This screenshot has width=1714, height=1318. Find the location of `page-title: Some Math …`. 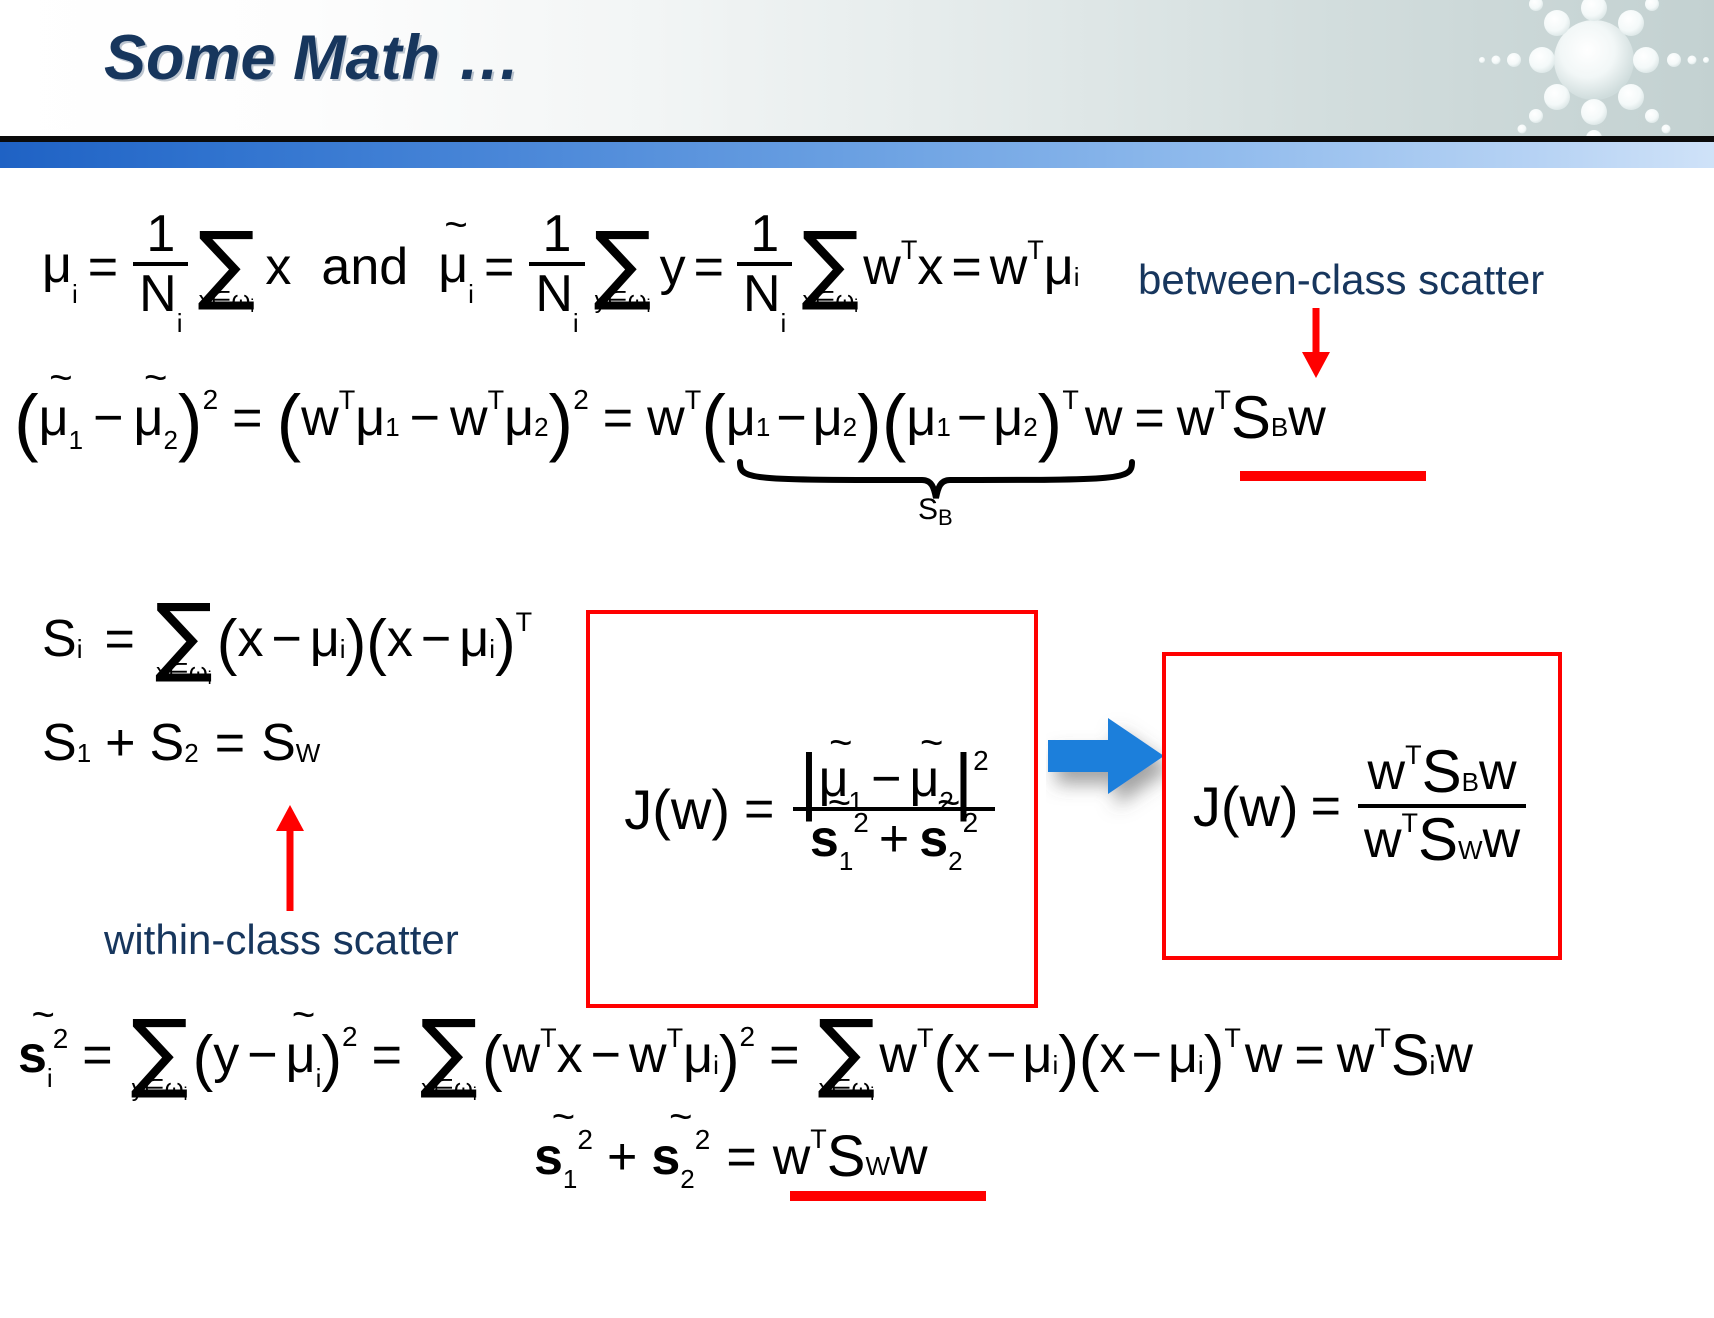

page-title: Some Math … is located at coordinates (312, 58).